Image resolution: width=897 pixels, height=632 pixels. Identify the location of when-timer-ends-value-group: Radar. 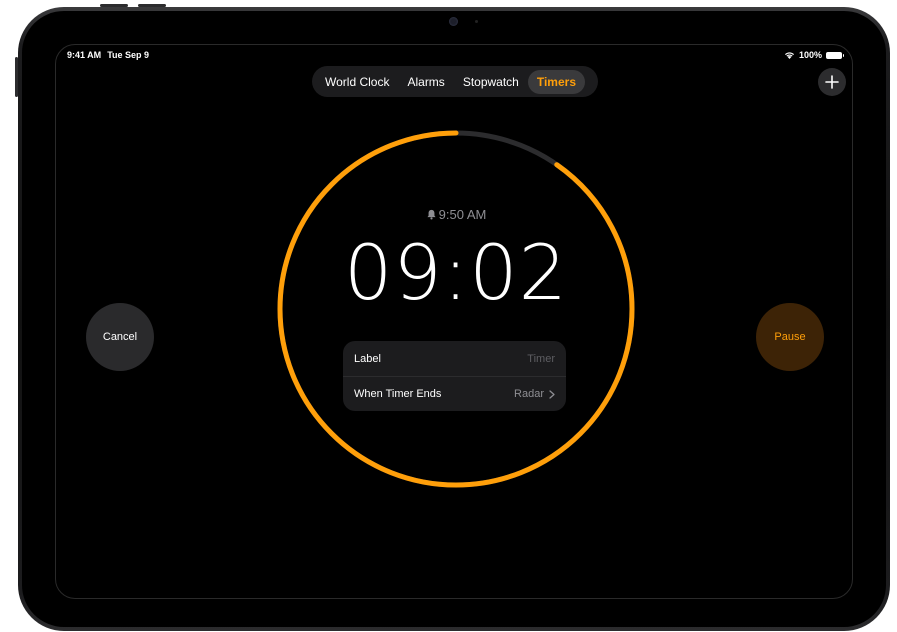
(534, 394).